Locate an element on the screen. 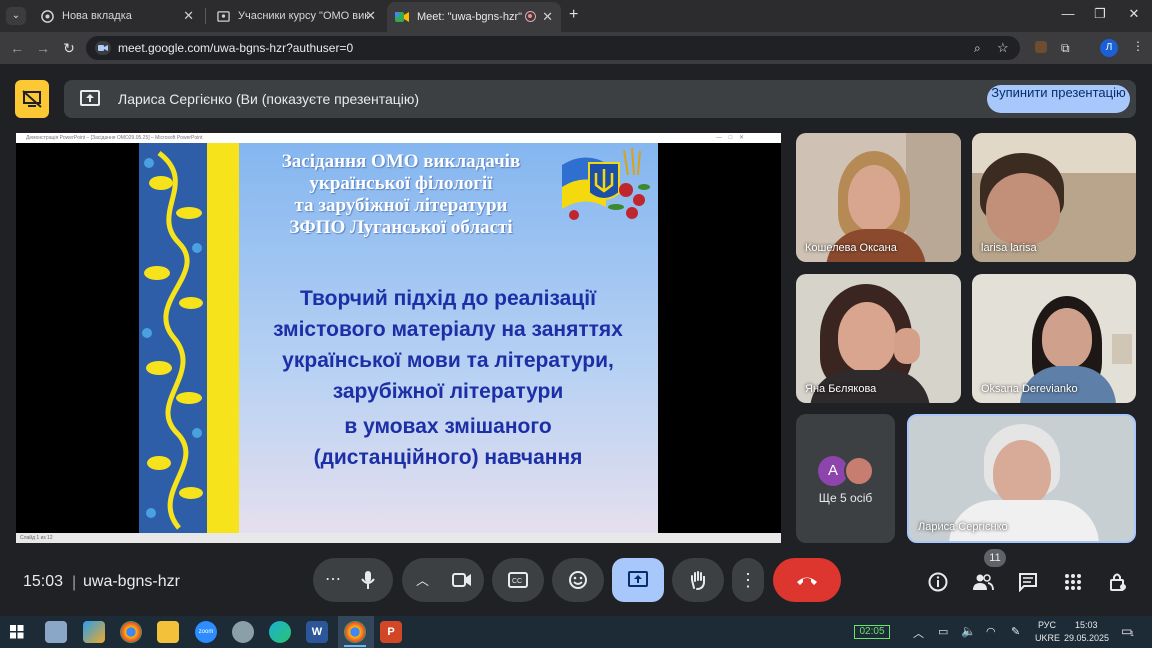  people-button is located at coordinates (983, 582).